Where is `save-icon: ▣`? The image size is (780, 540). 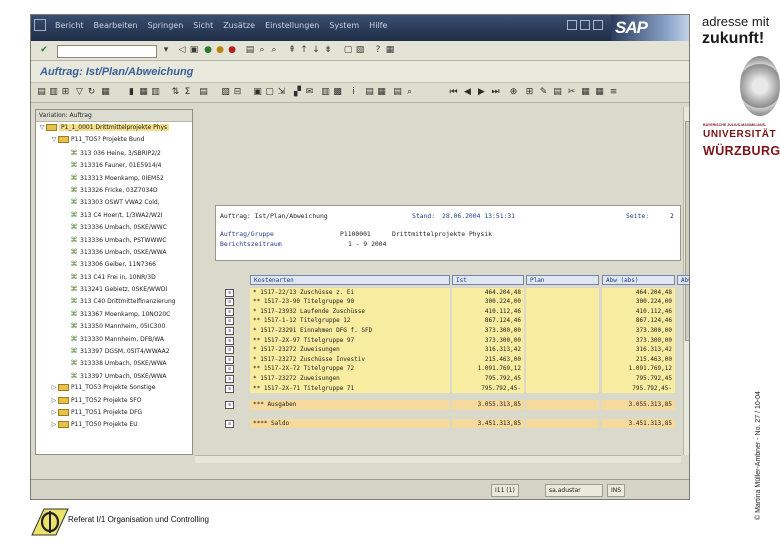 save-icon: ▣ is located at coordinates (194, 50).